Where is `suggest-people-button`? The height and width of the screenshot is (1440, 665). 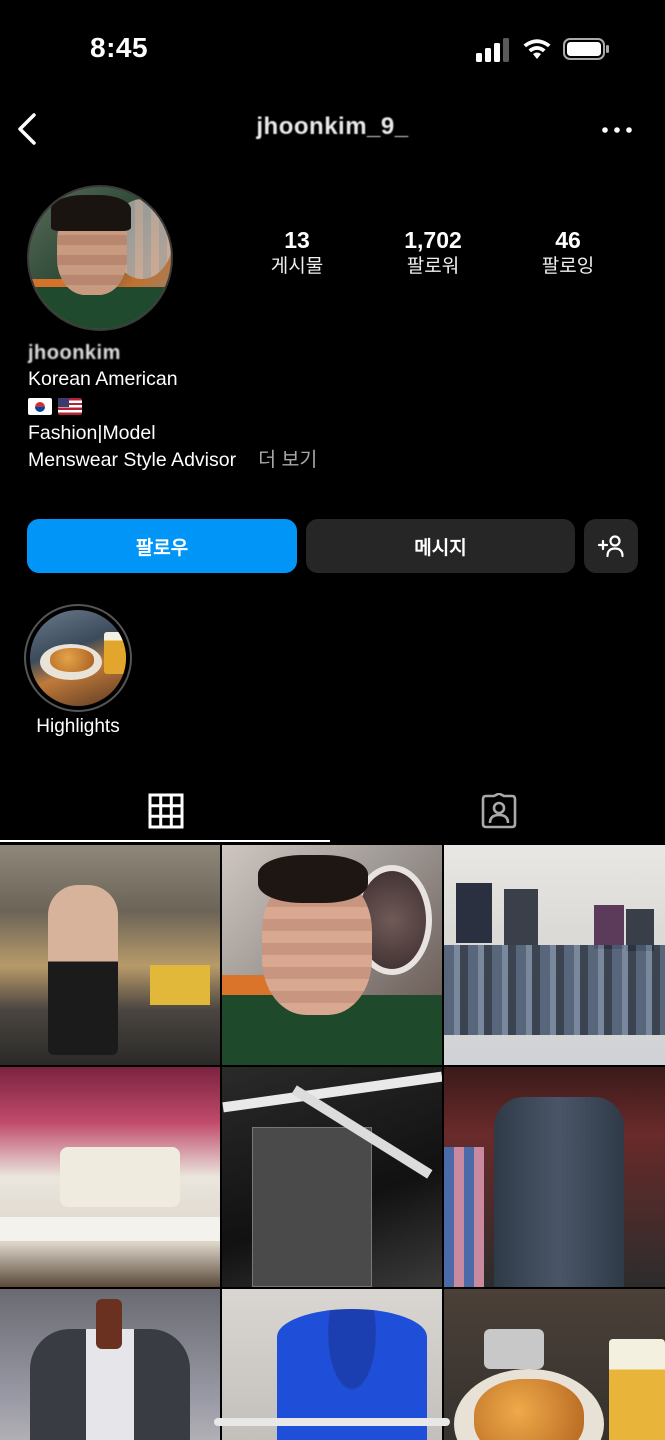
suggest-people-button is located at coordinates (611, 546).